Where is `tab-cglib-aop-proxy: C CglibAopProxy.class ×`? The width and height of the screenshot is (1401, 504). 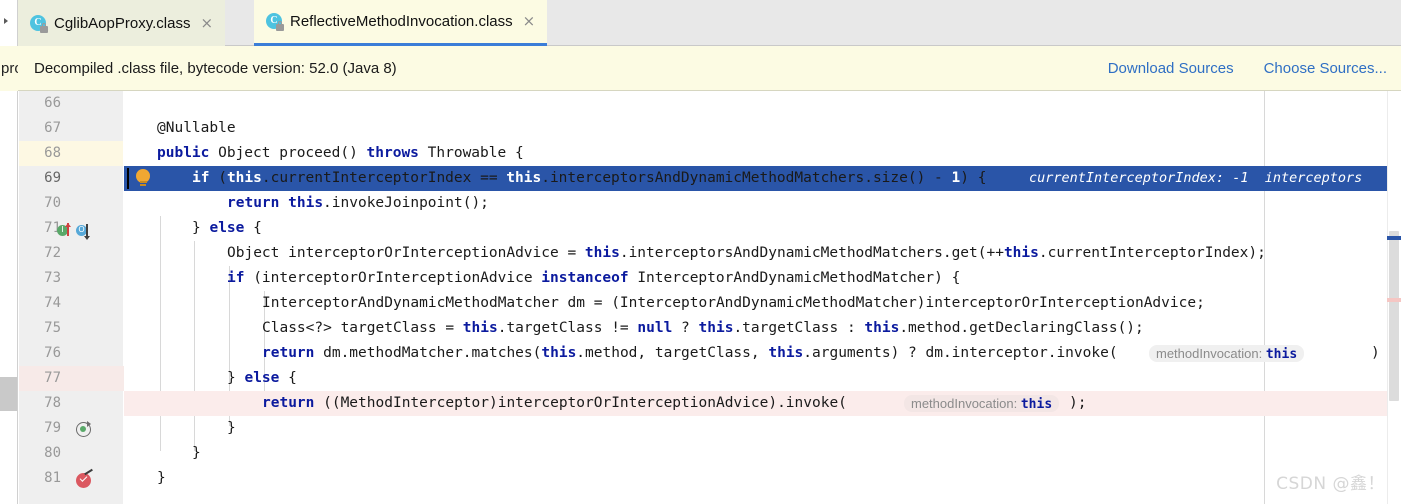 tab-cglib-aop-proxy: C CglibAopProxy.class × is located at coordinates (122, 23).